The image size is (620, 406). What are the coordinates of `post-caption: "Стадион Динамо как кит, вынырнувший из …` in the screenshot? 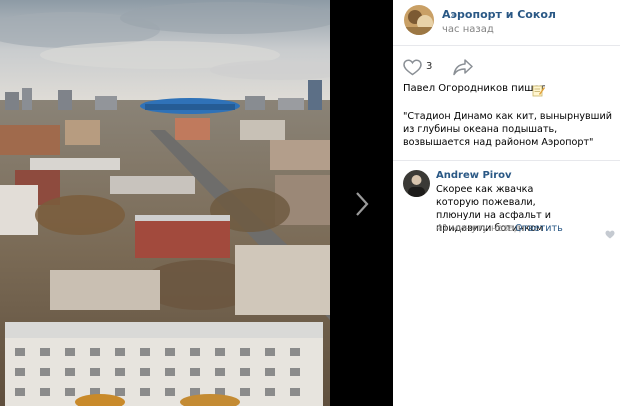 It's located at (507, 129).